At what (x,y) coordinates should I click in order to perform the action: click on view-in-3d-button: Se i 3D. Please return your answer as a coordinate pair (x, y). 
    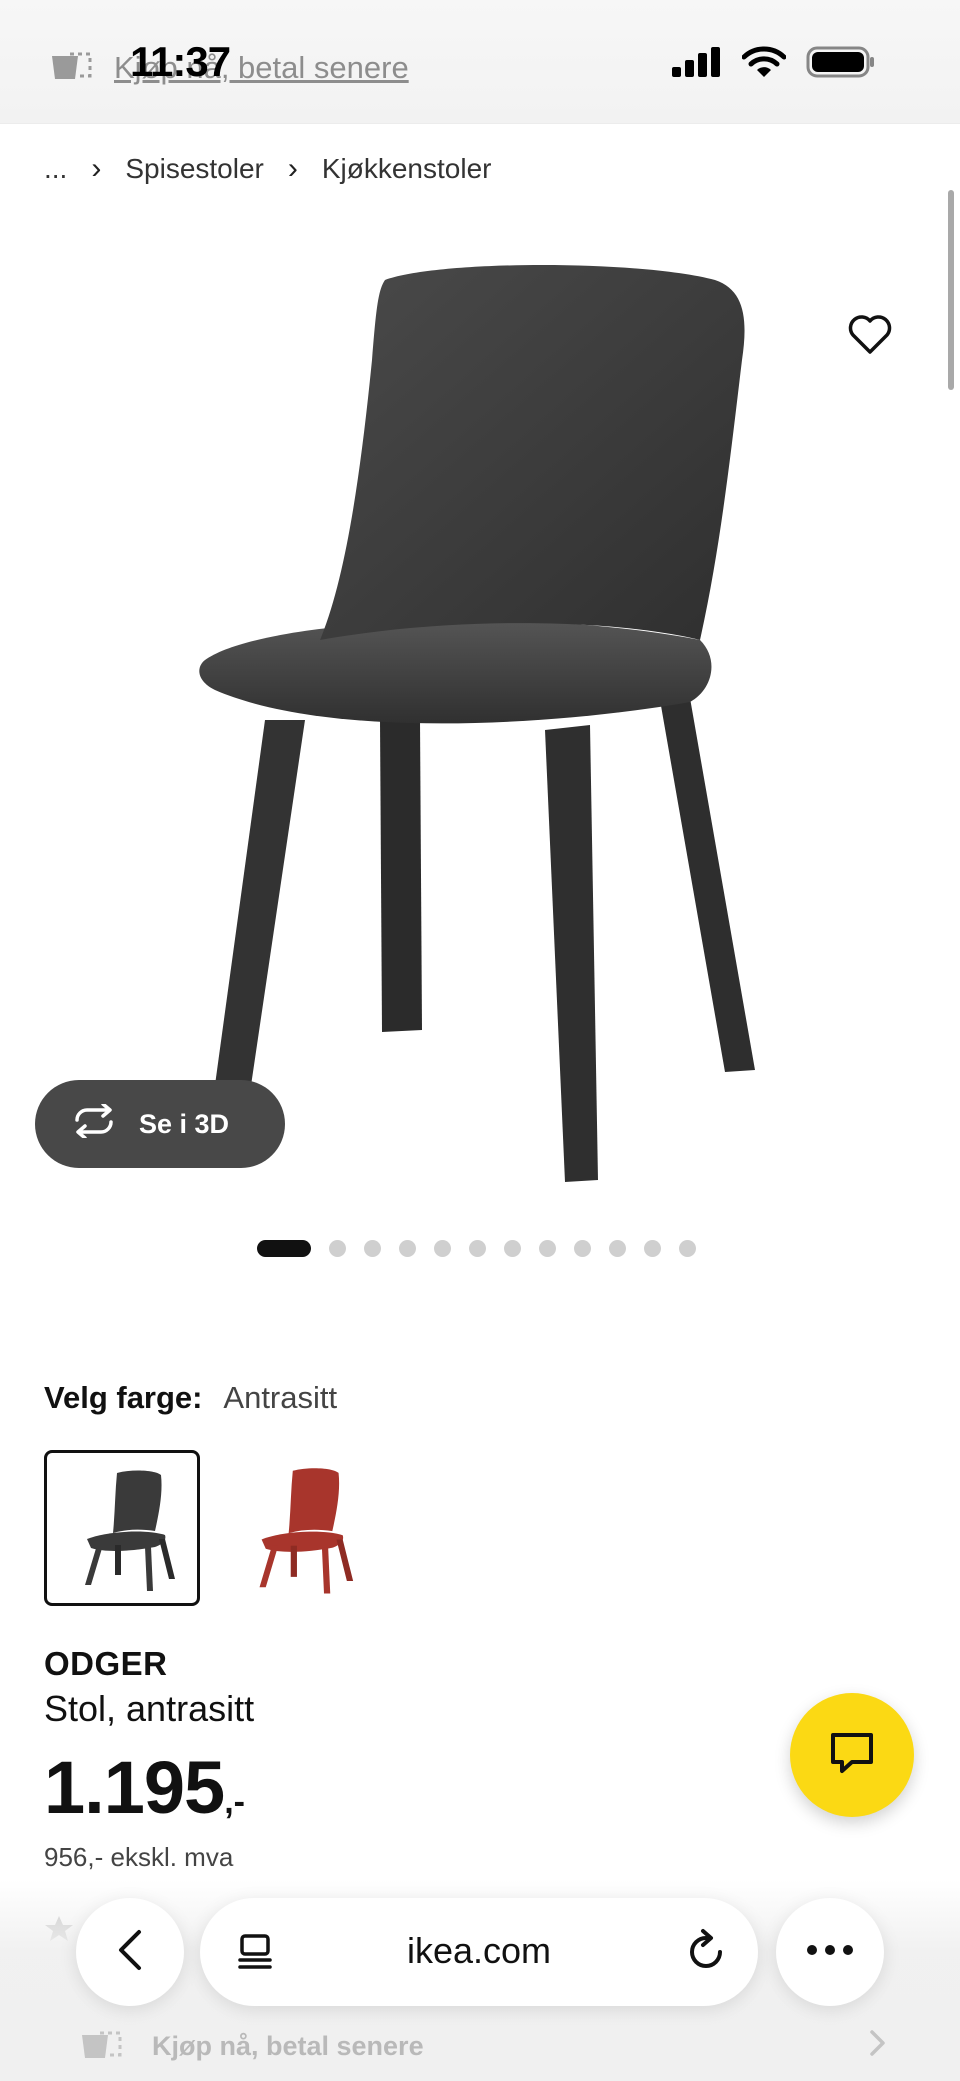
    Looking at the image, I should click on (160, 1124).